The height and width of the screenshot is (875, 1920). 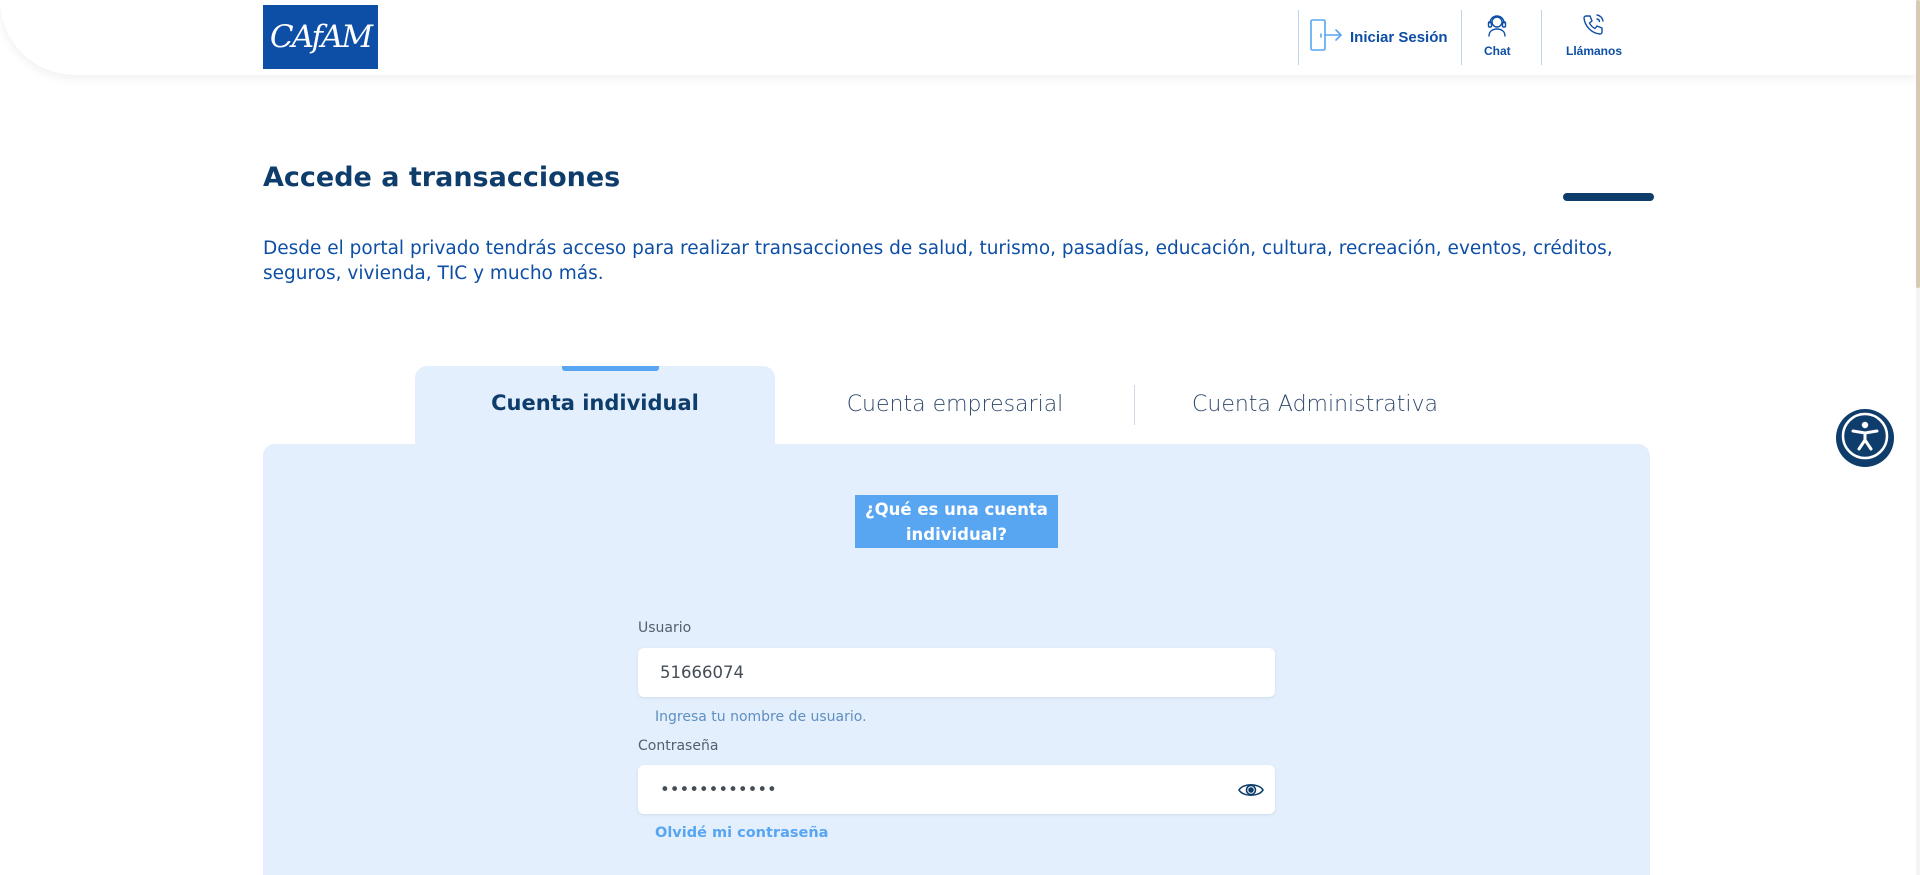 I want to click on scrollbar-track, so click(x=1918, y=437).